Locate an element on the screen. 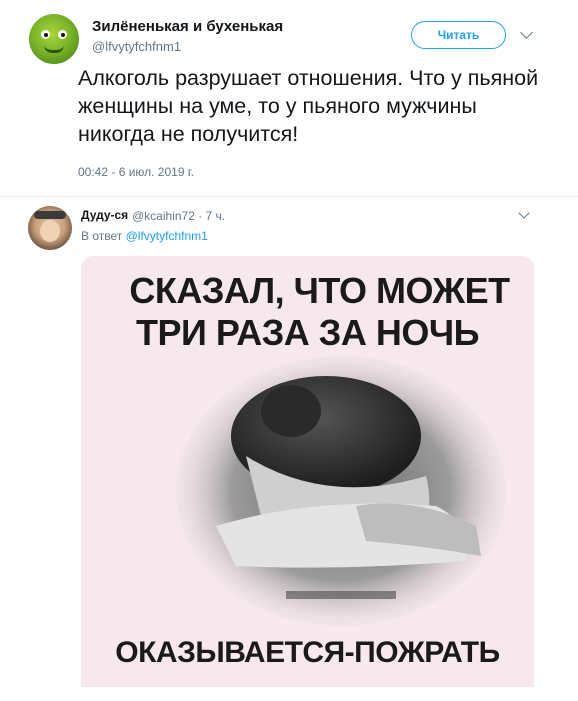  in-reply-to: В ответ @lfvytyfchfnm1 is located at coordinates (144, 236).